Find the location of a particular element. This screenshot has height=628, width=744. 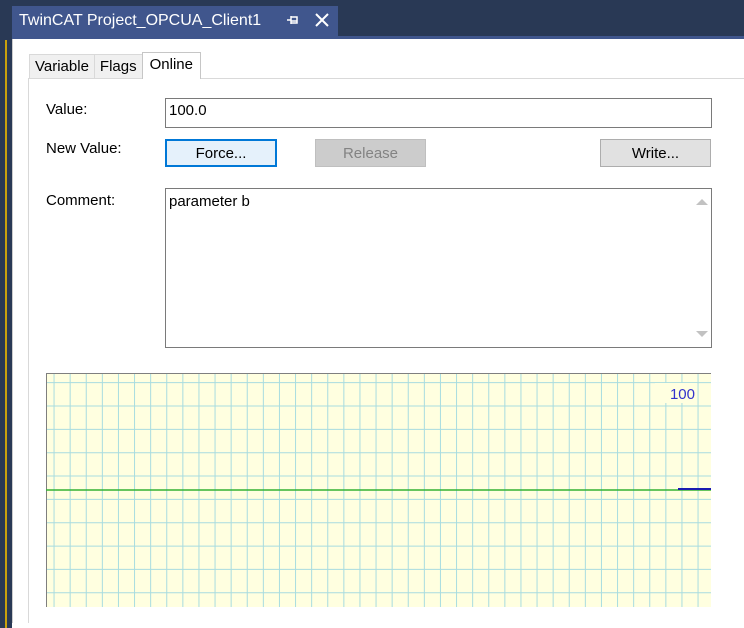

comment-scrollbar is located at coordinates (702, 268).